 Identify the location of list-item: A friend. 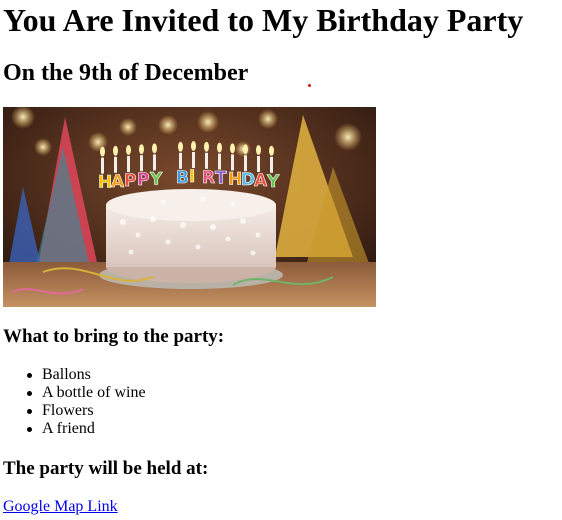
(86, 429).